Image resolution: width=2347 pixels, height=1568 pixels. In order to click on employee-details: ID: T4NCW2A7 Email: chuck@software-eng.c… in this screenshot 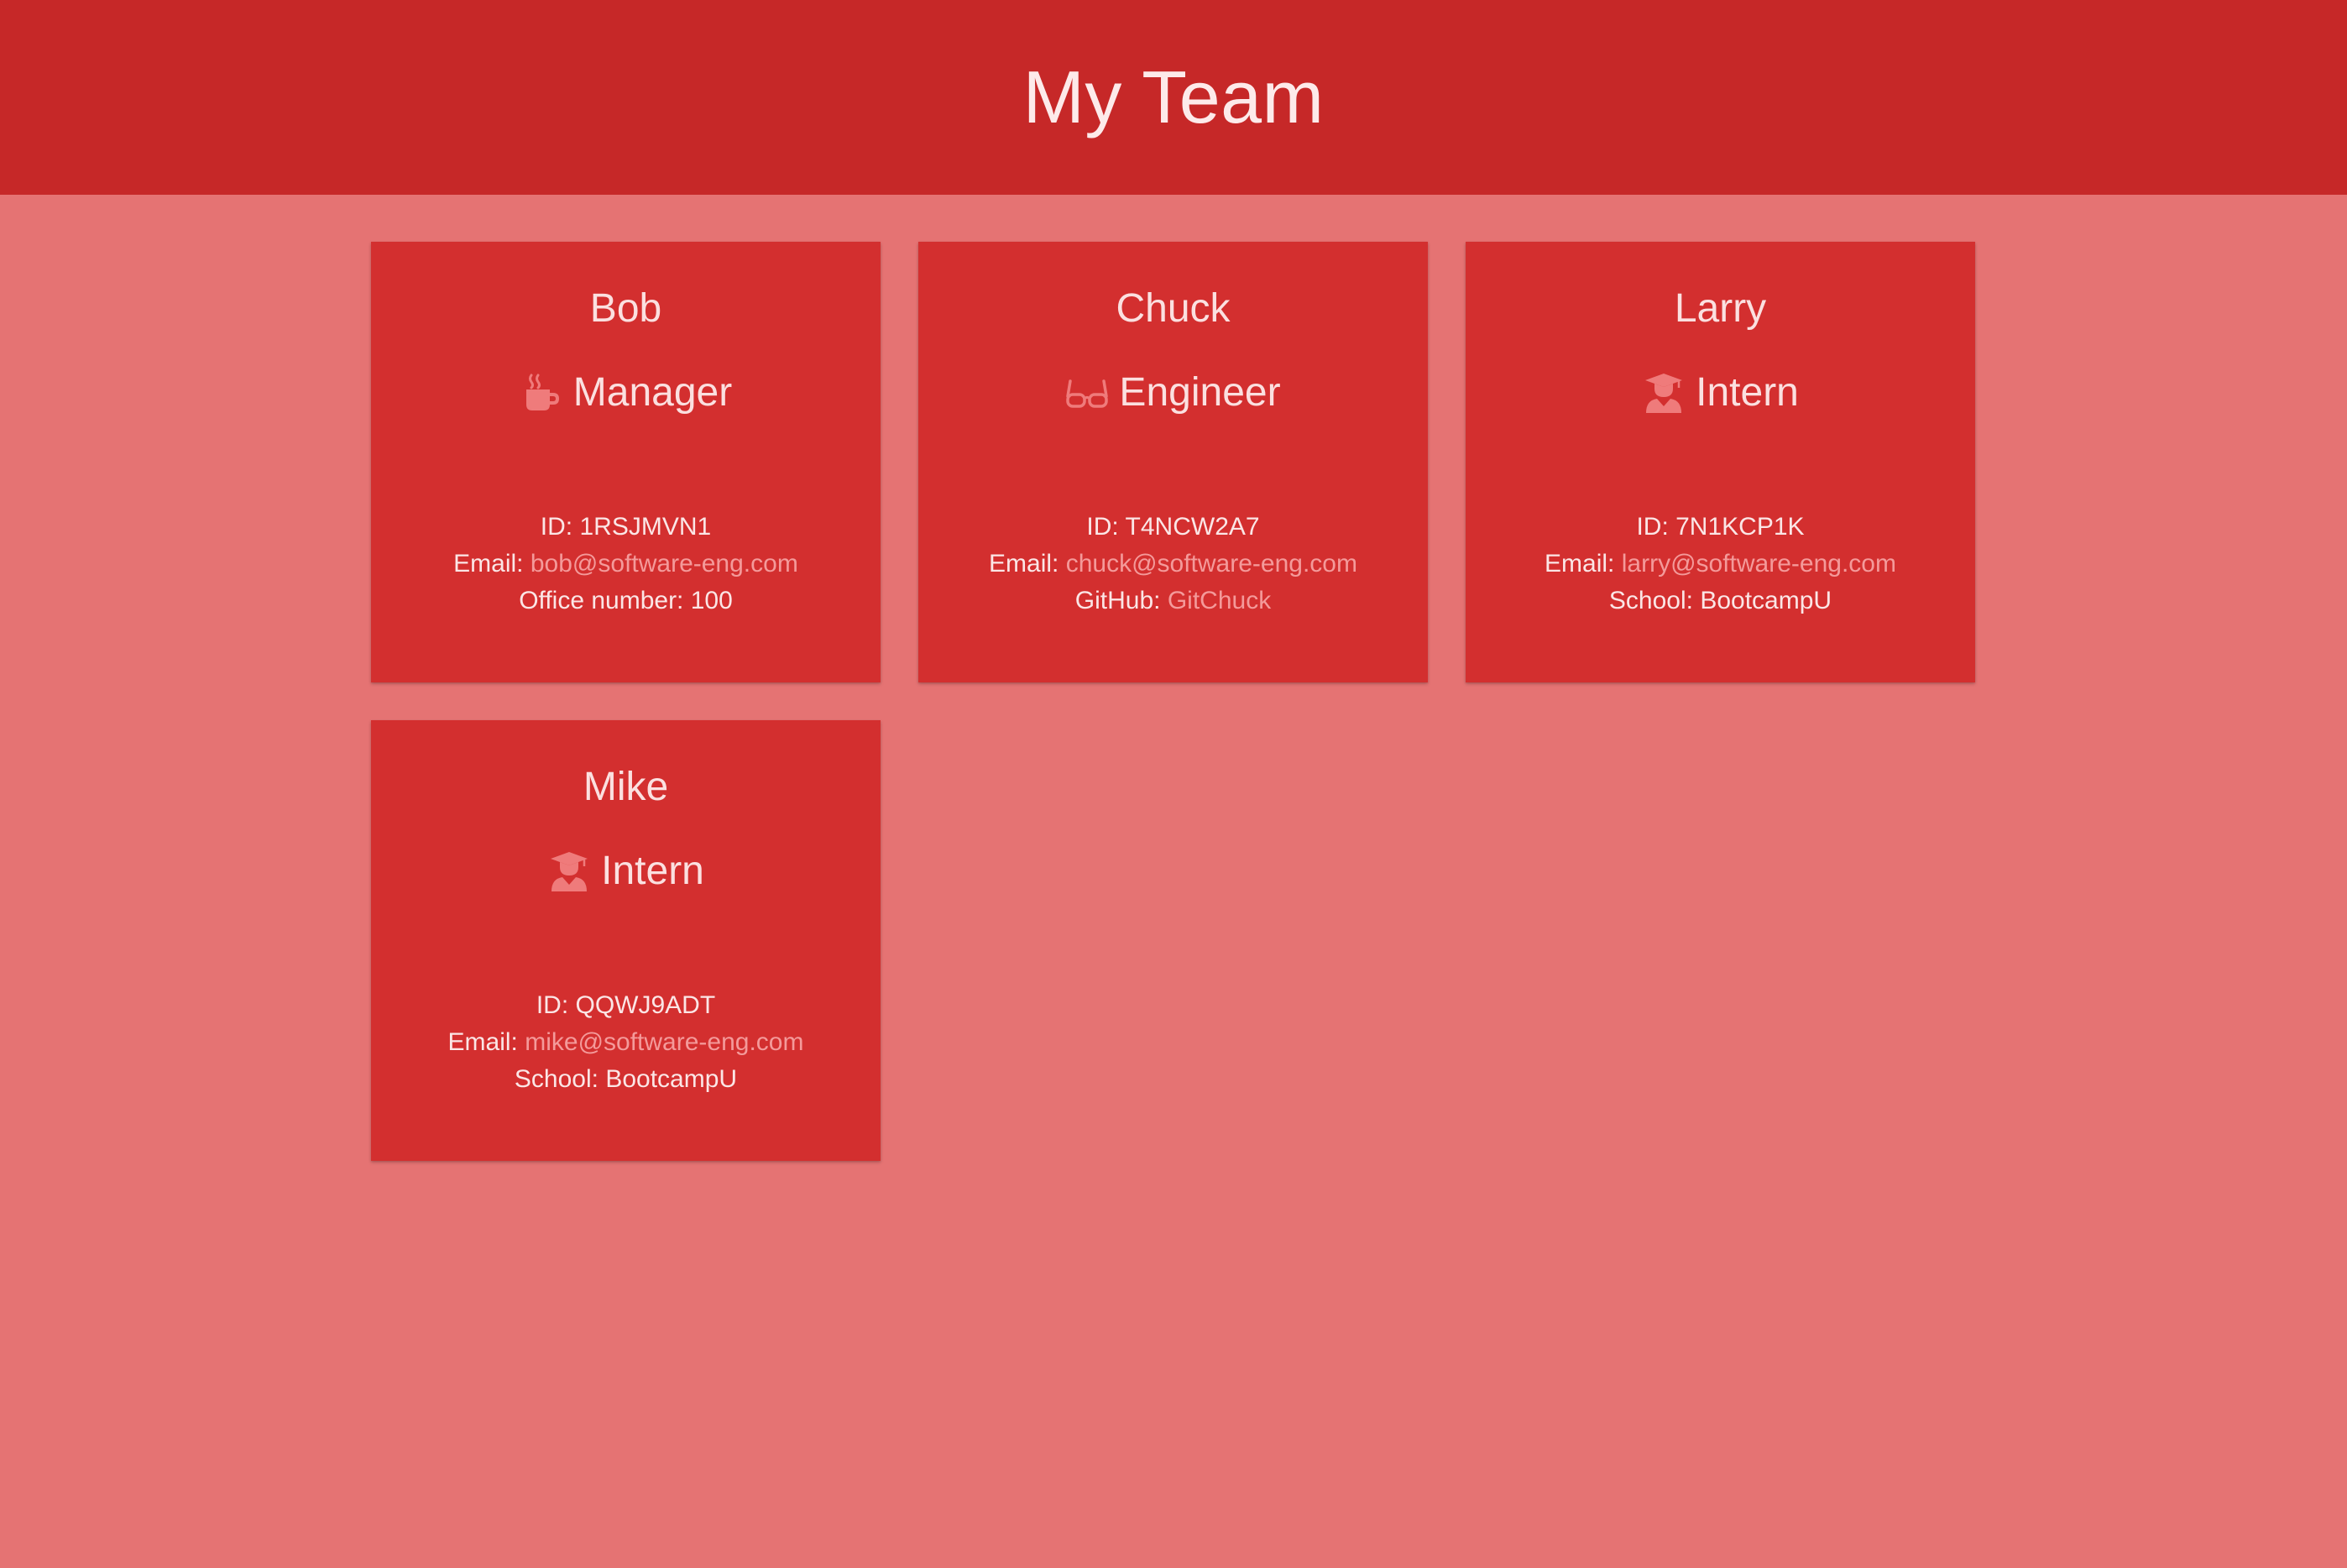, I will do `click(1173, 564)`.